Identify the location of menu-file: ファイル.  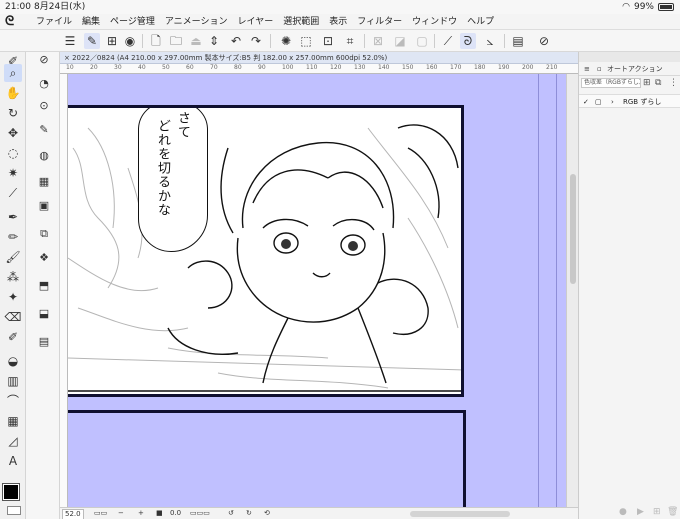
(54, 22).